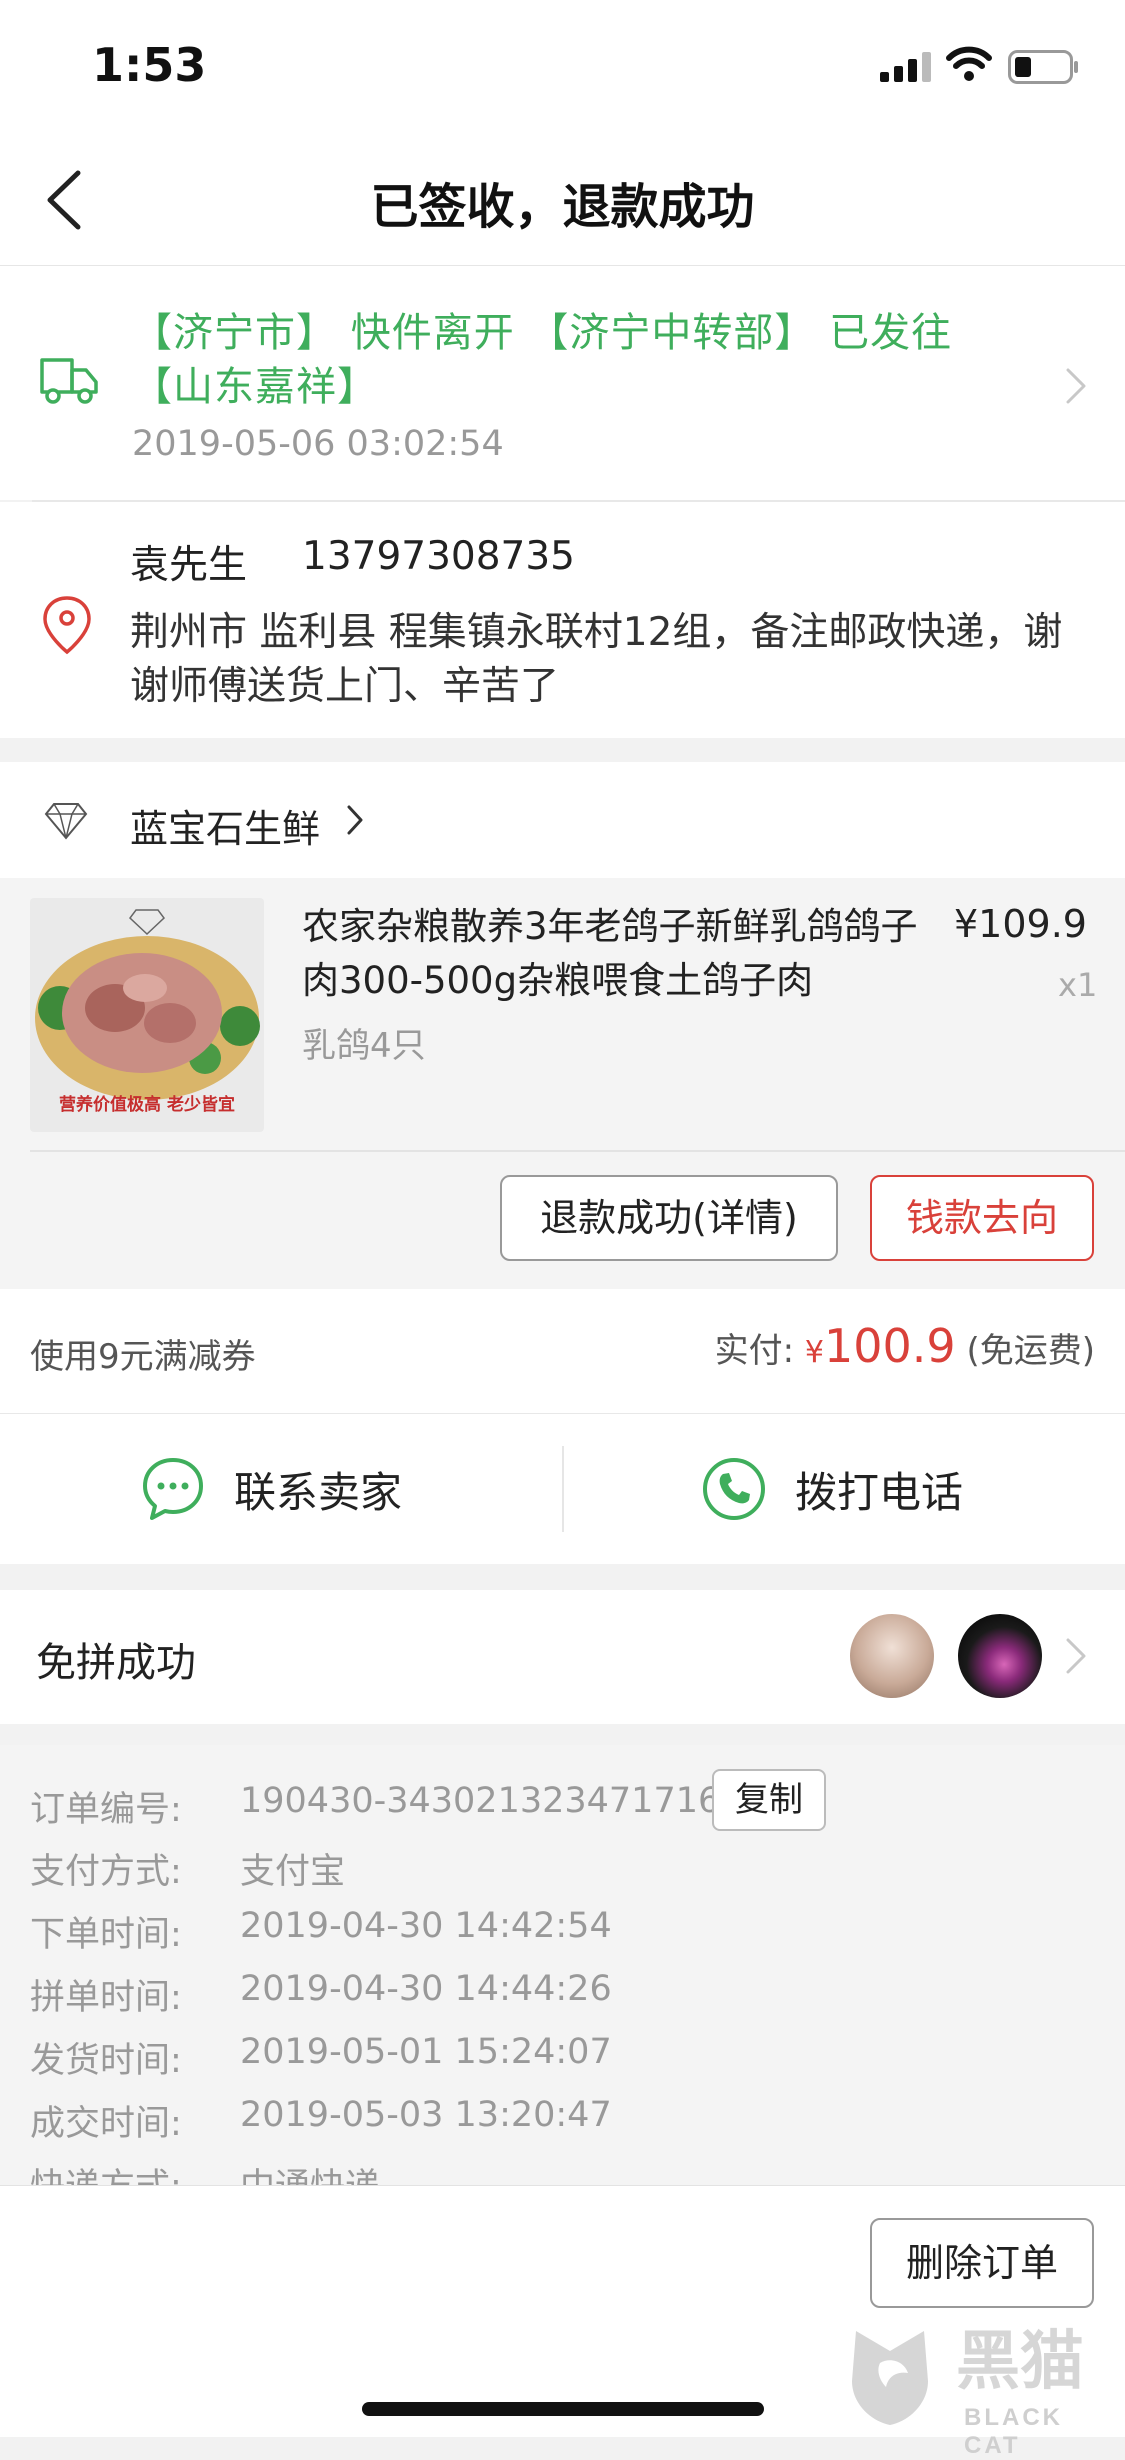 The image size is (1125, 2460). Describe the element at coordinates (879, 1492) in the screenshot. I see `call-phone-label: 拨打电话` at that location.